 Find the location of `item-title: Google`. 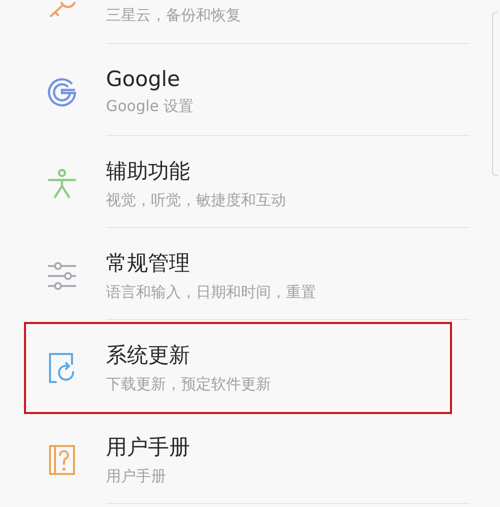

item-title: Google is located at coordinates (144, 79).